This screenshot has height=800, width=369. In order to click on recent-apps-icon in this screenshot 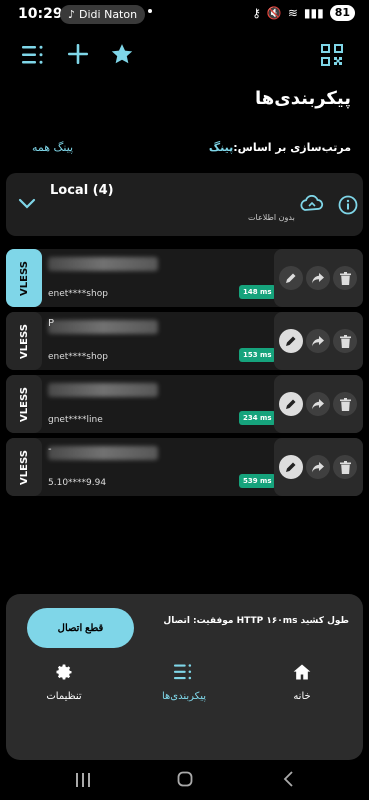, I will do `click(83, 781)`.